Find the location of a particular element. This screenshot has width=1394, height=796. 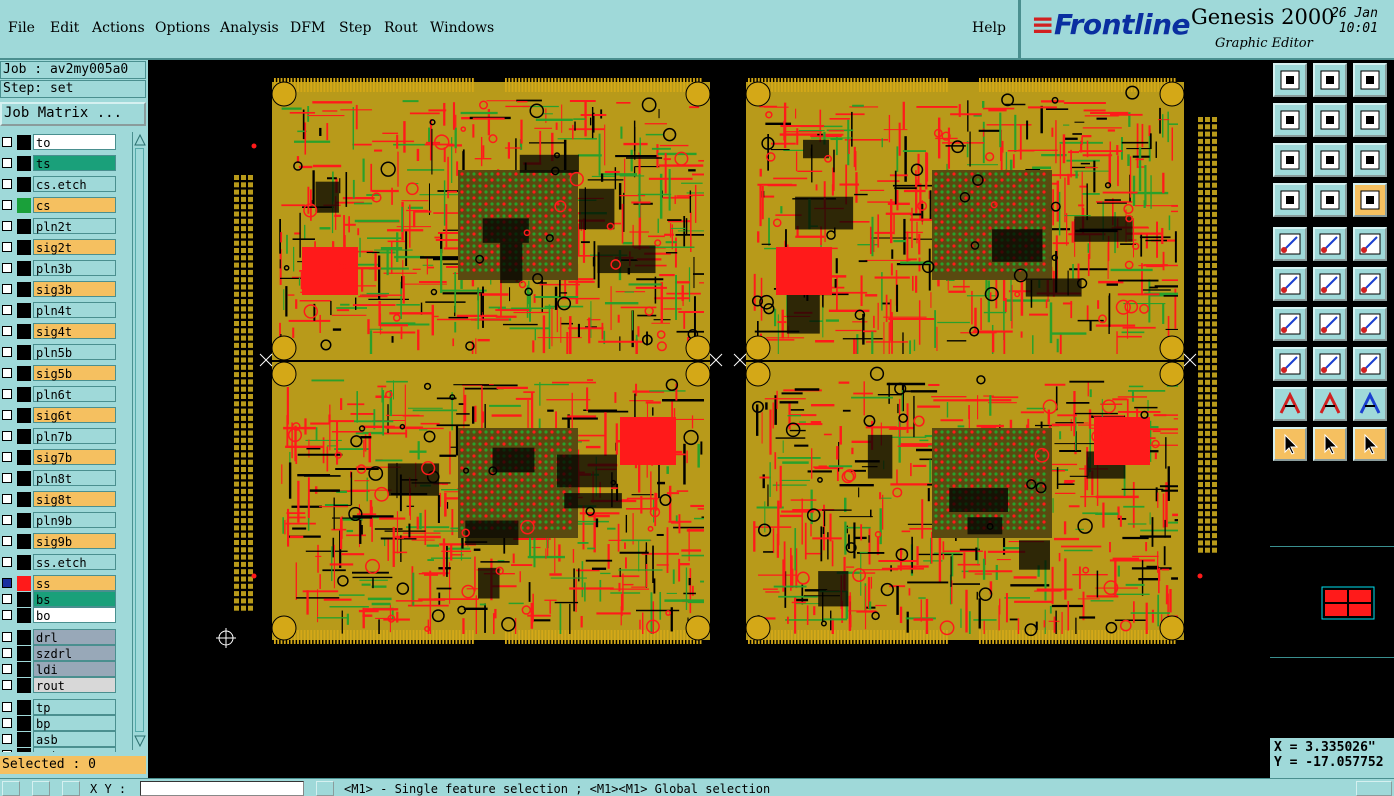

layer-row: pln5b is located at coordinates (66, 352).